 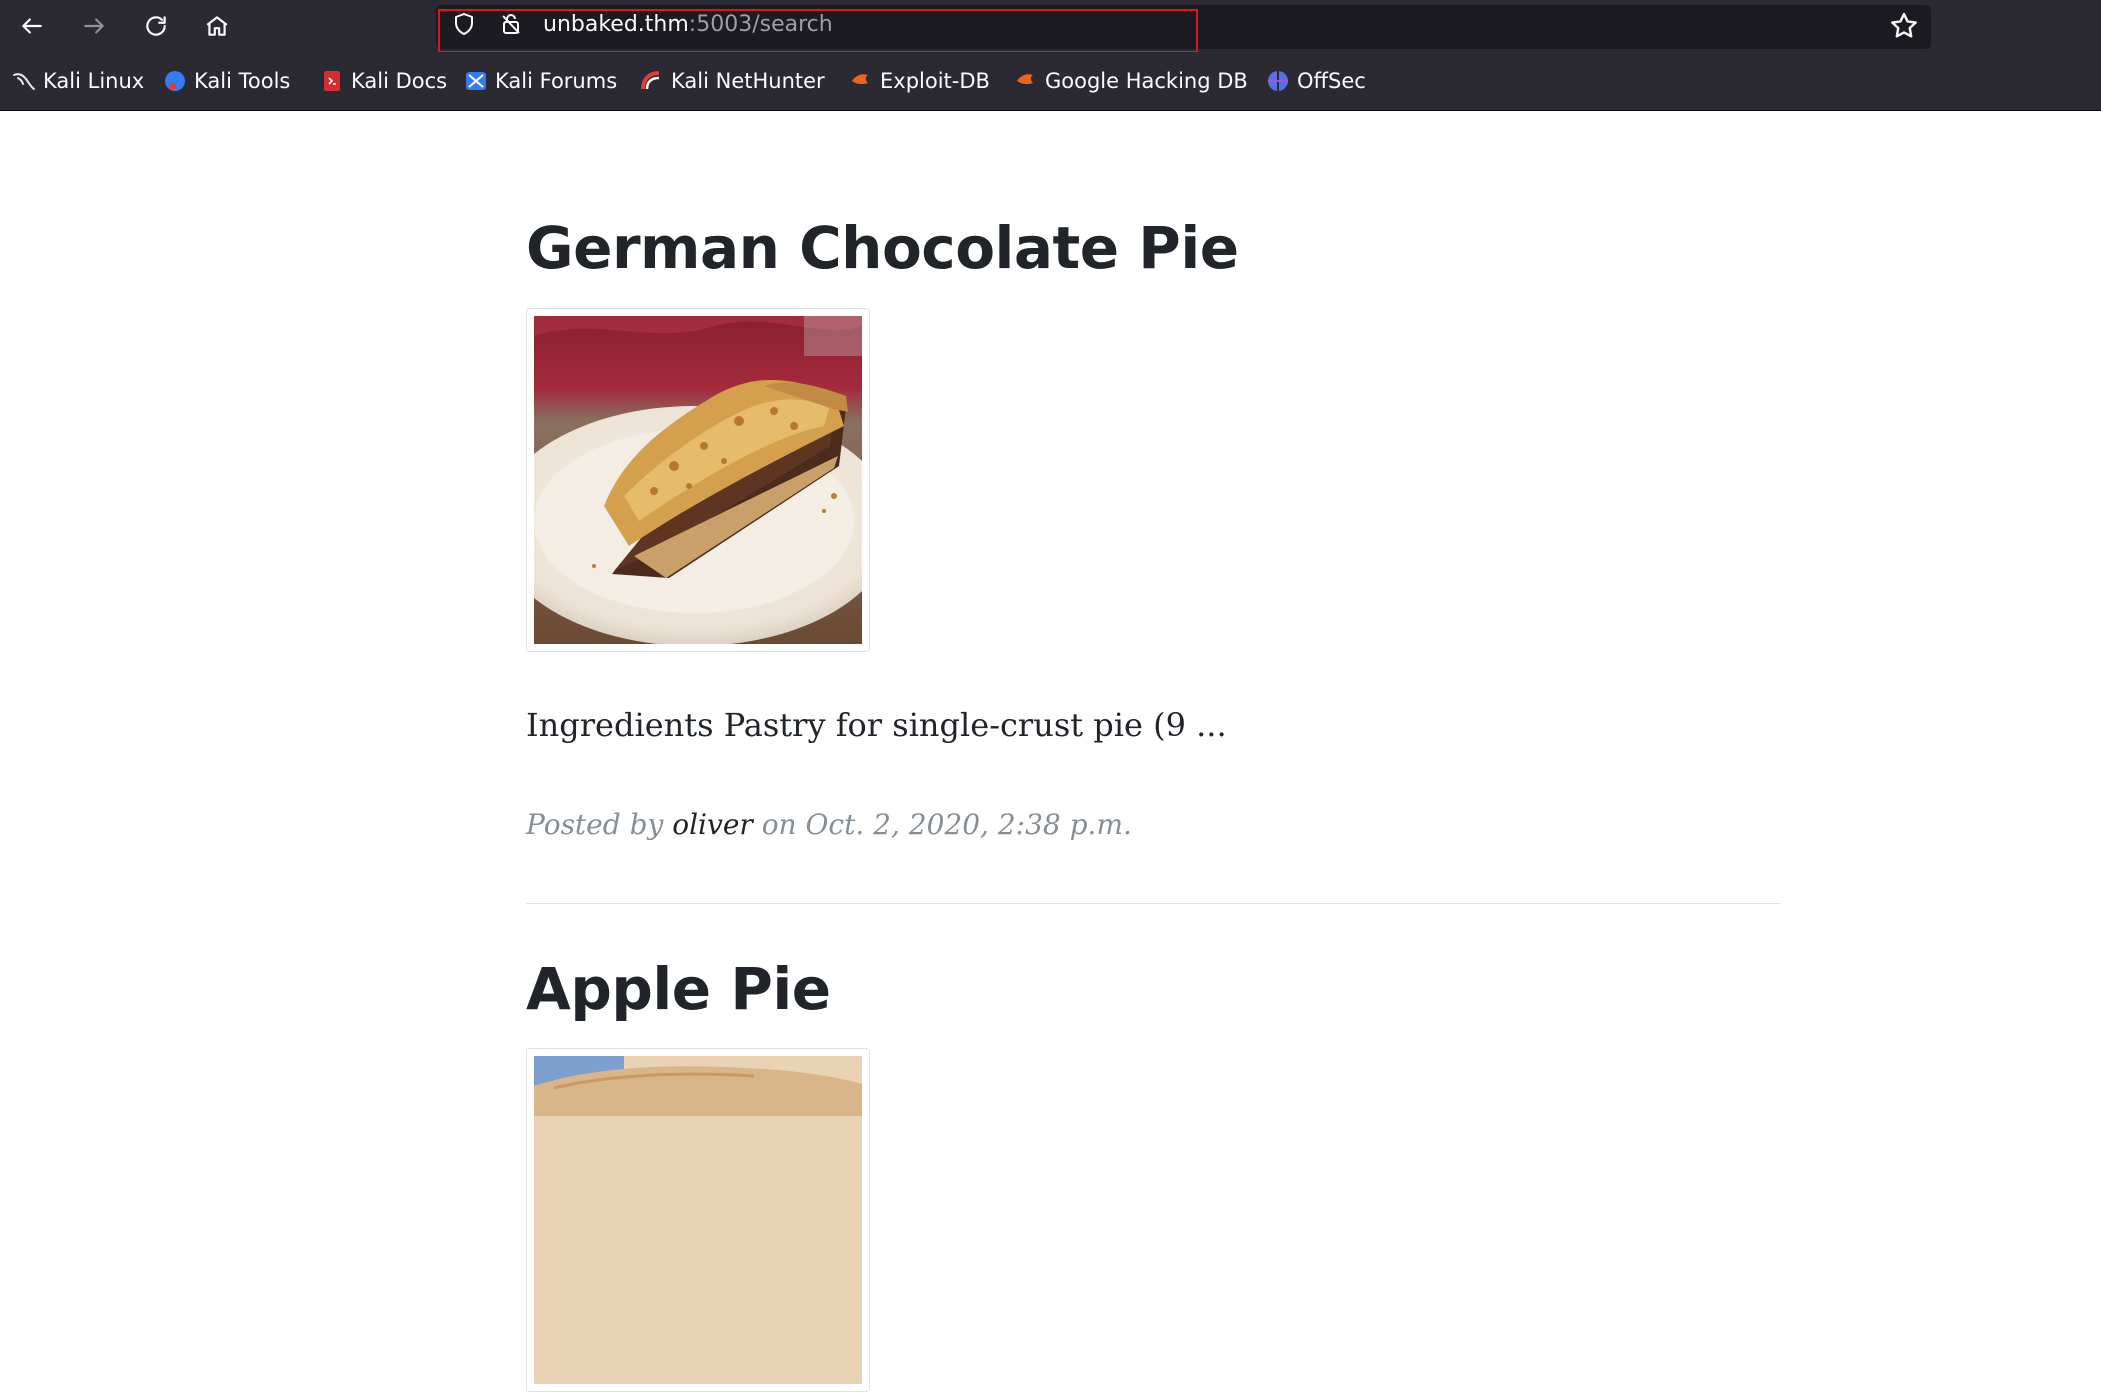 I want to click on reload-icon, so click(x=156, y=26).